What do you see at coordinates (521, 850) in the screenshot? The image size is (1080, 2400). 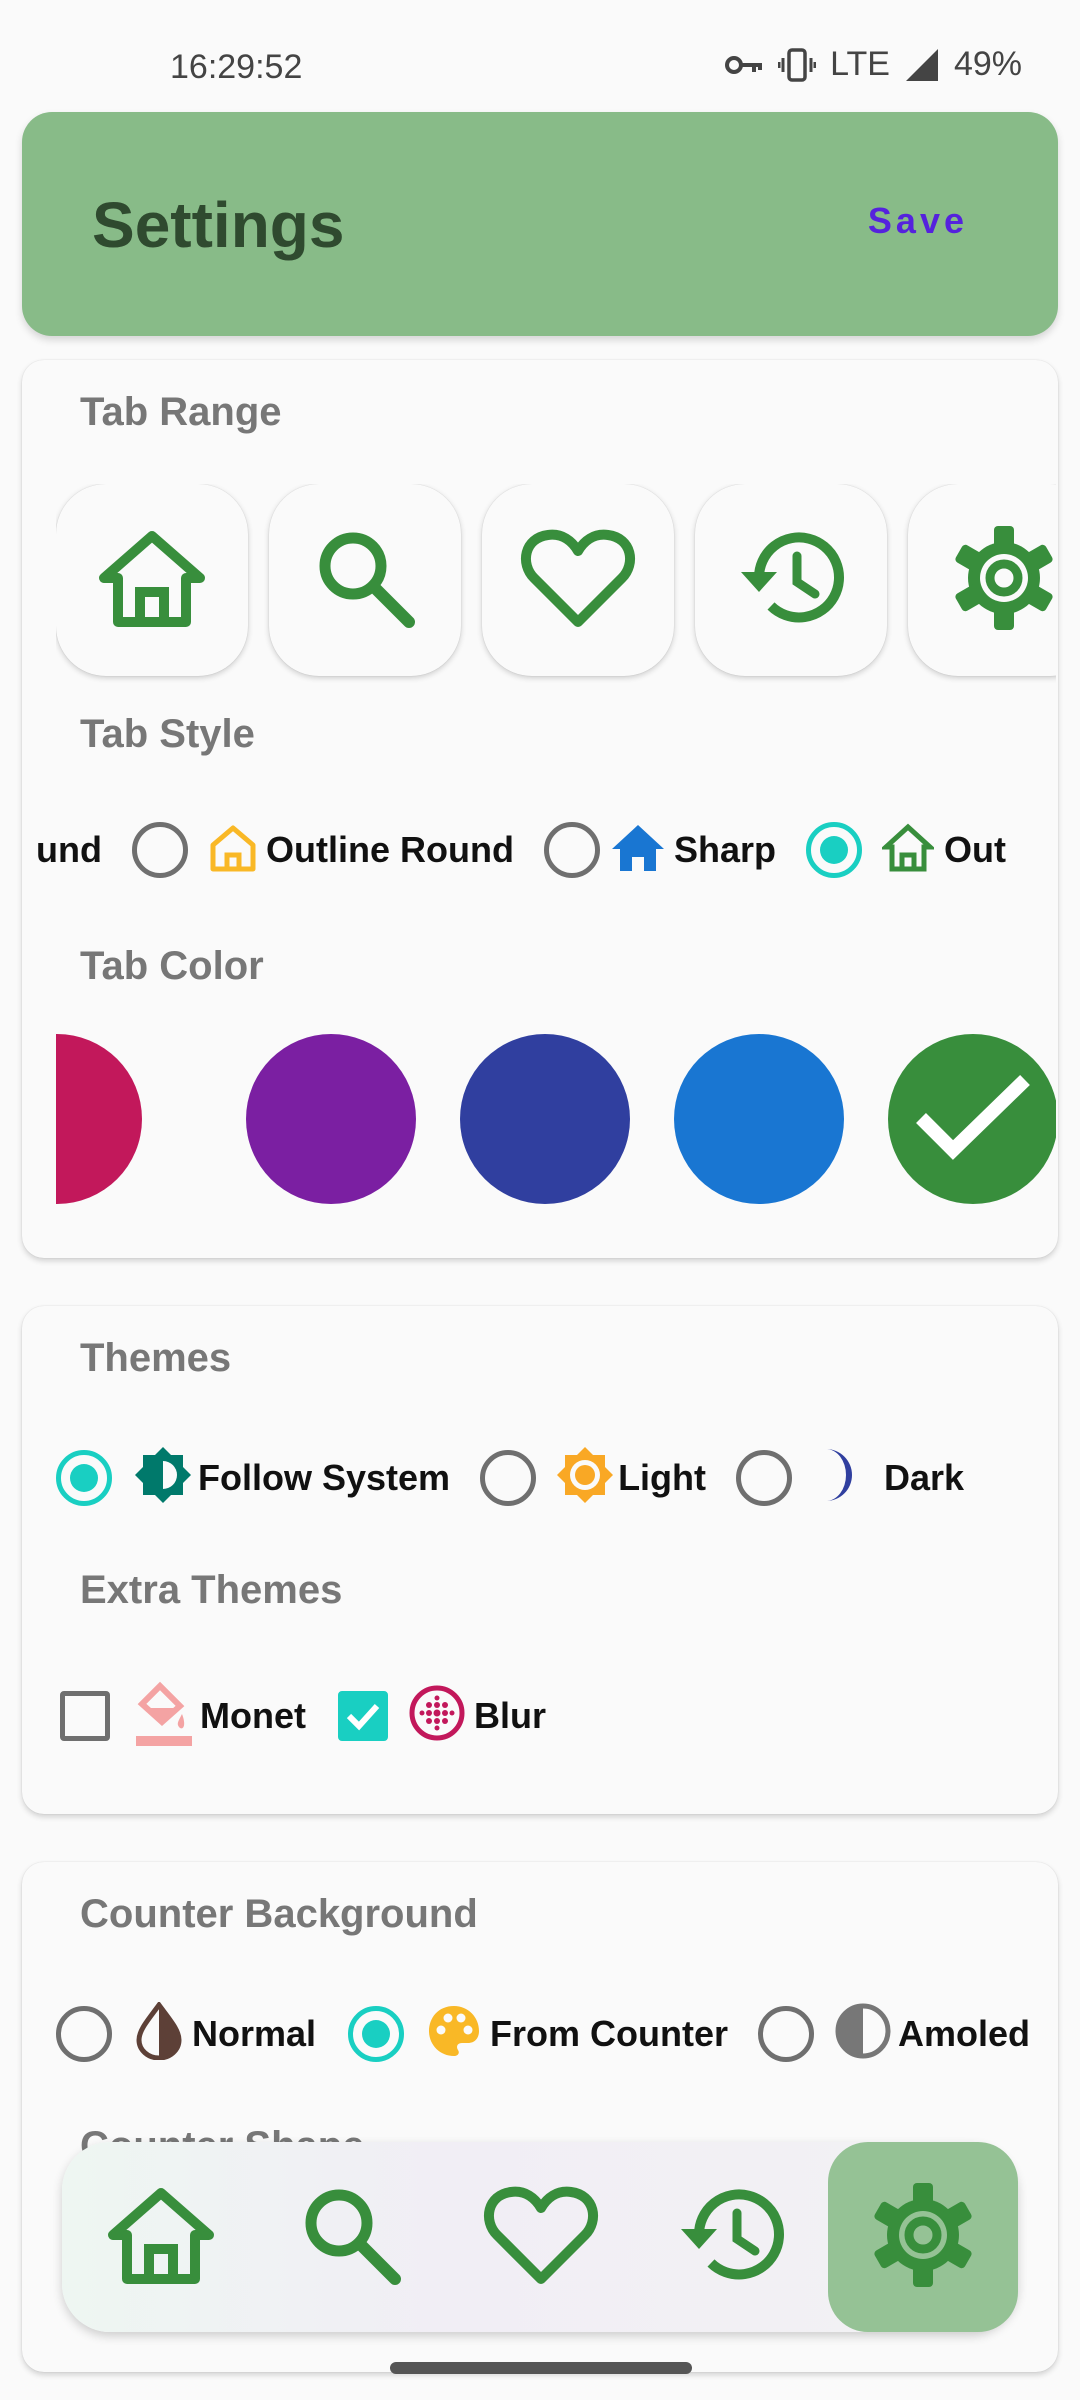 I see `tab-style-options: und Outline Round Sharp Out` at bounding box center [521, 850].